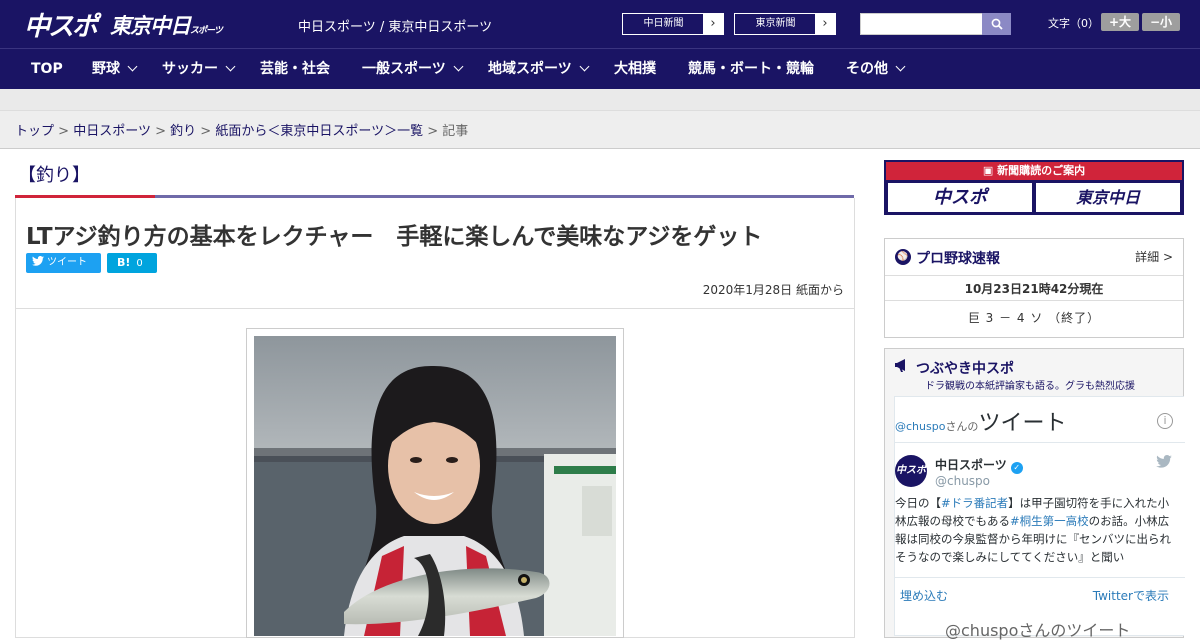  I want to click on nav-item-top: TOP, so click(47, 69).